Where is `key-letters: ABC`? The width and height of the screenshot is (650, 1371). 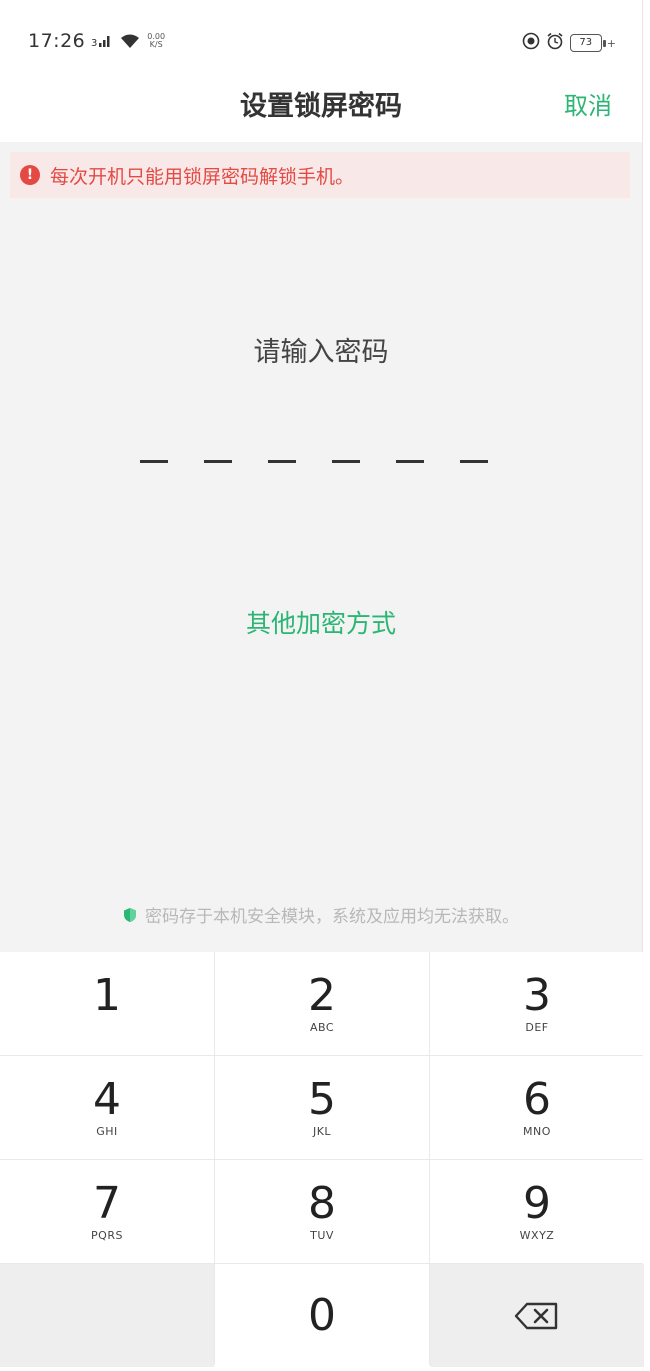
key-letters: ABC is located at coordinates (322, 1027).